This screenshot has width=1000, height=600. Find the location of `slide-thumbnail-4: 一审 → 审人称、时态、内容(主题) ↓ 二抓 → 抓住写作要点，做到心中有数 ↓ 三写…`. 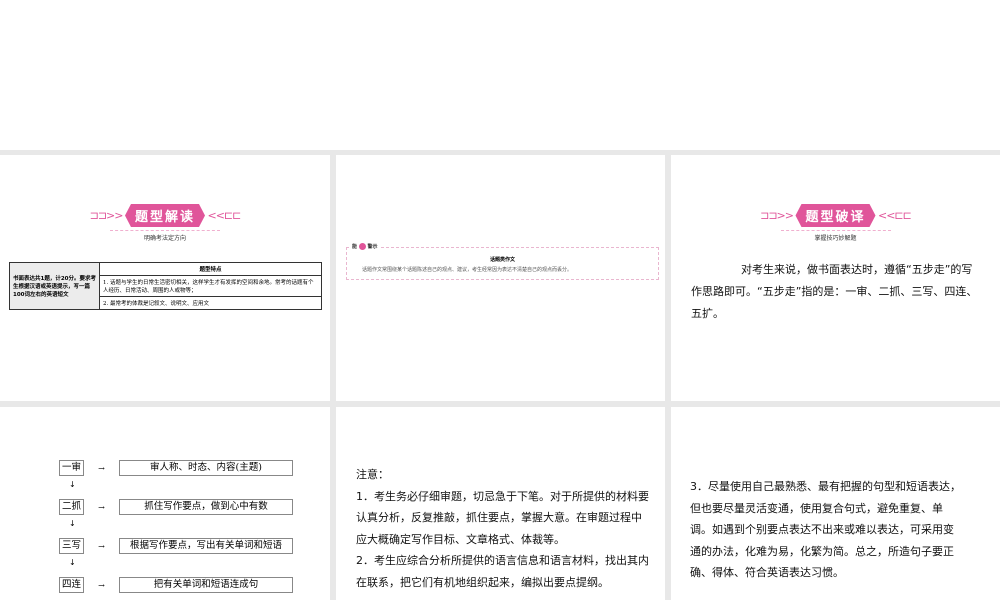

slide-thumbnail-4: 一审 → 审人称、时态、内容(主题) ↓ 二抓 → 抓住写作要点，做到心中有数 ↓ 三写… is located at coordinates (165, 503).